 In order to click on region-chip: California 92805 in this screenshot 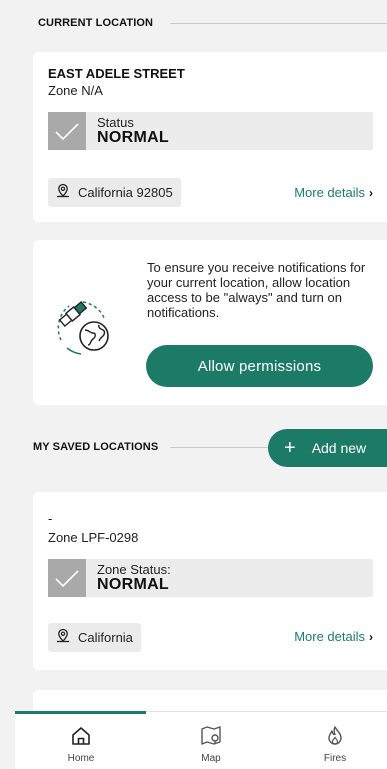, I will do `click(114, 192)`.